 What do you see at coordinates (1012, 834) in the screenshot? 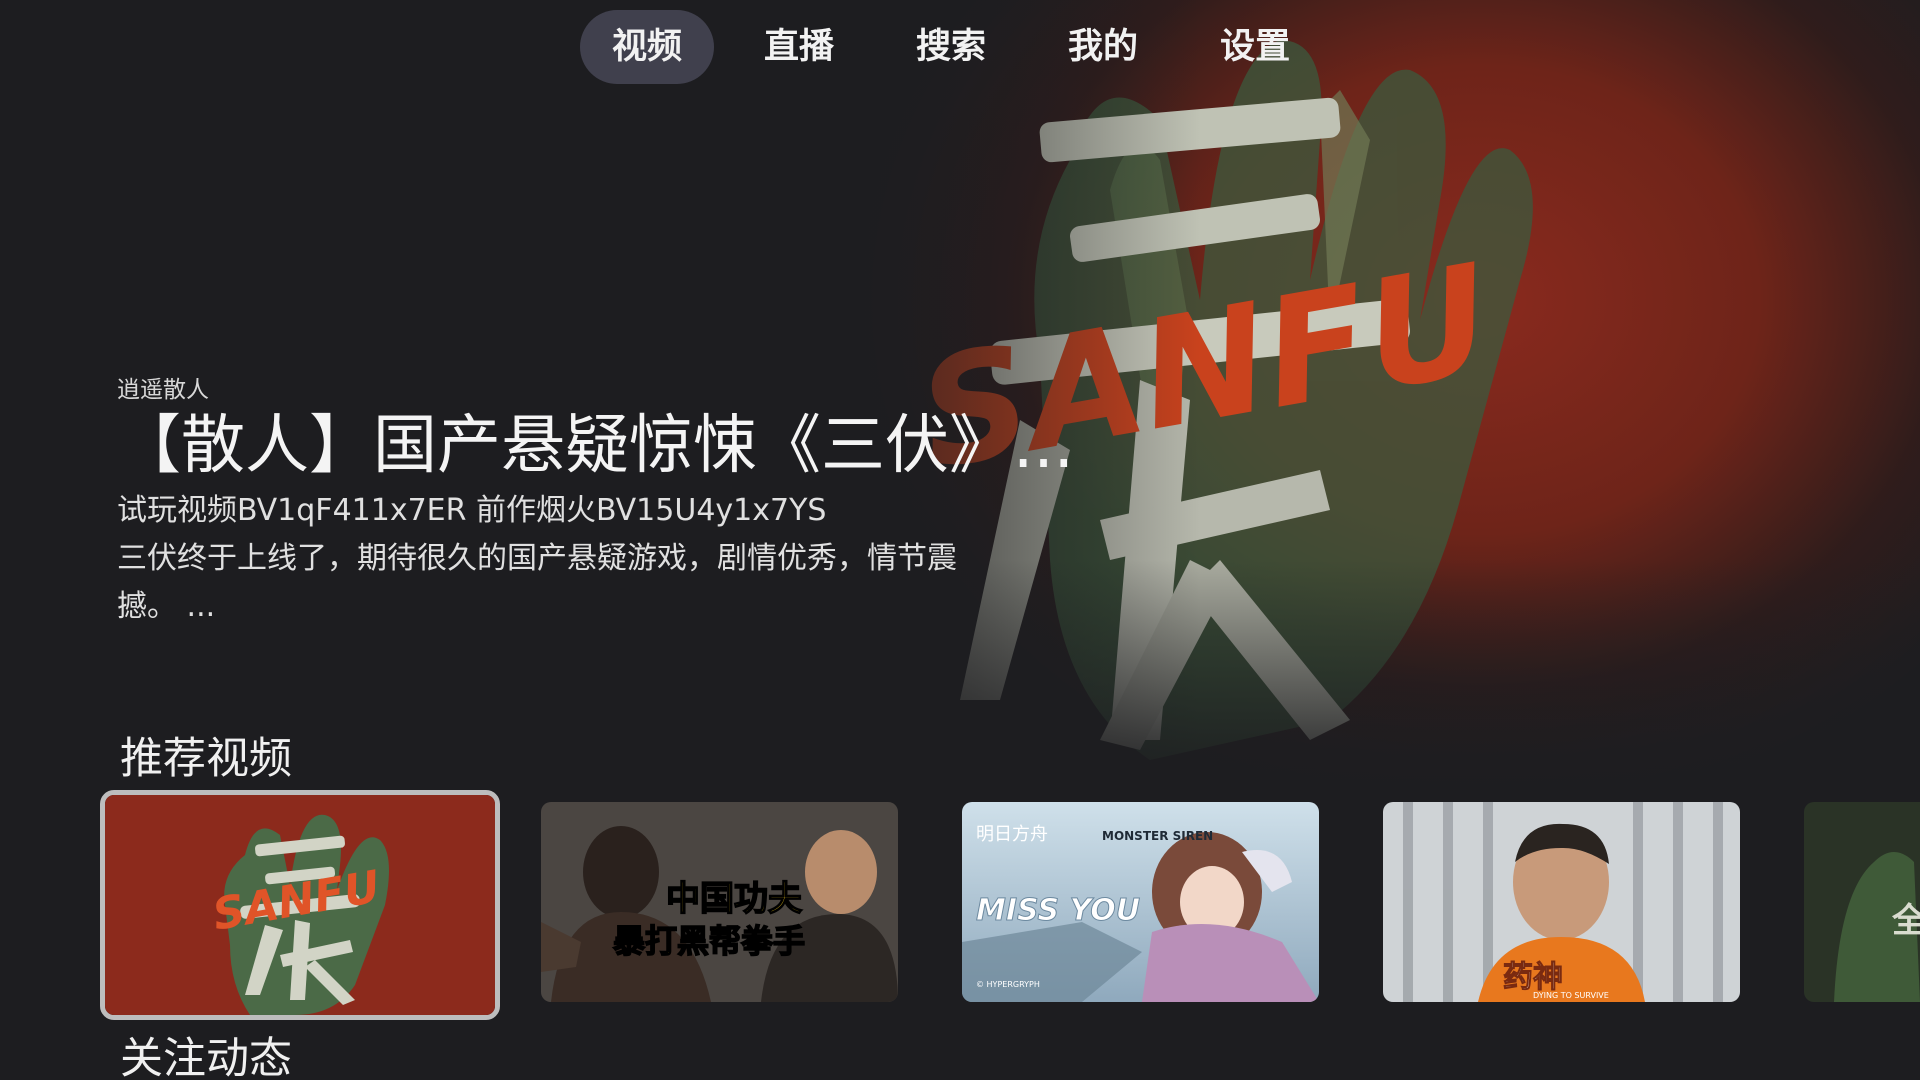
I see `thumb-brand-text: 明日方舟` at bounding box center [1012, 834].